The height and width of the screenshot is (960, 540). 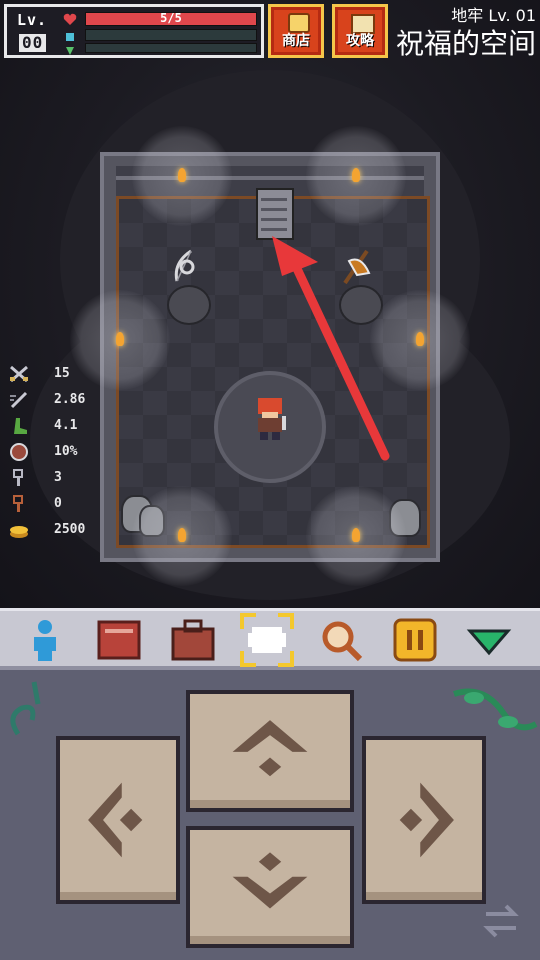 I want to click on magnifier-icon, so click(x=341, y=640).